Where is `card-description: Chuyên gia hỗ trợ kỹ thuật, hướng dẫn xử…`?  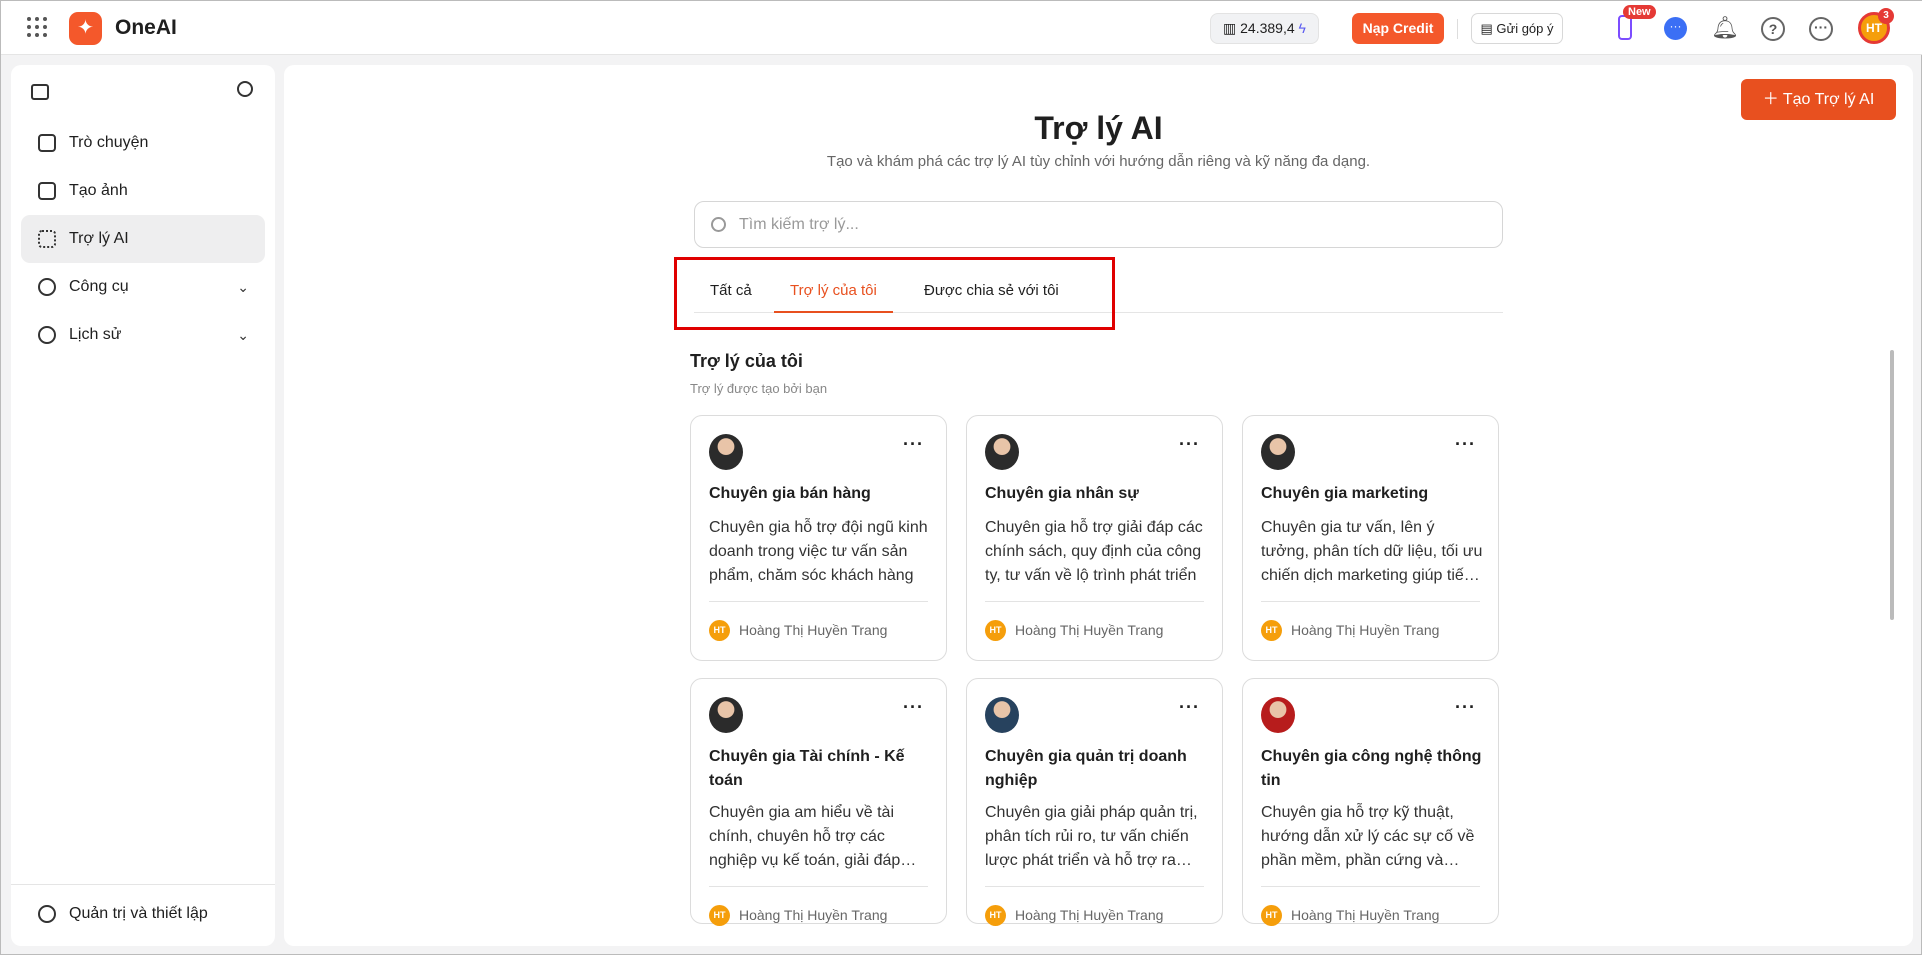
card-description: Chuyên gia hỗ trợ kỹ thuật, hướng dẫn xử… is located at coordinates (1368, 836).